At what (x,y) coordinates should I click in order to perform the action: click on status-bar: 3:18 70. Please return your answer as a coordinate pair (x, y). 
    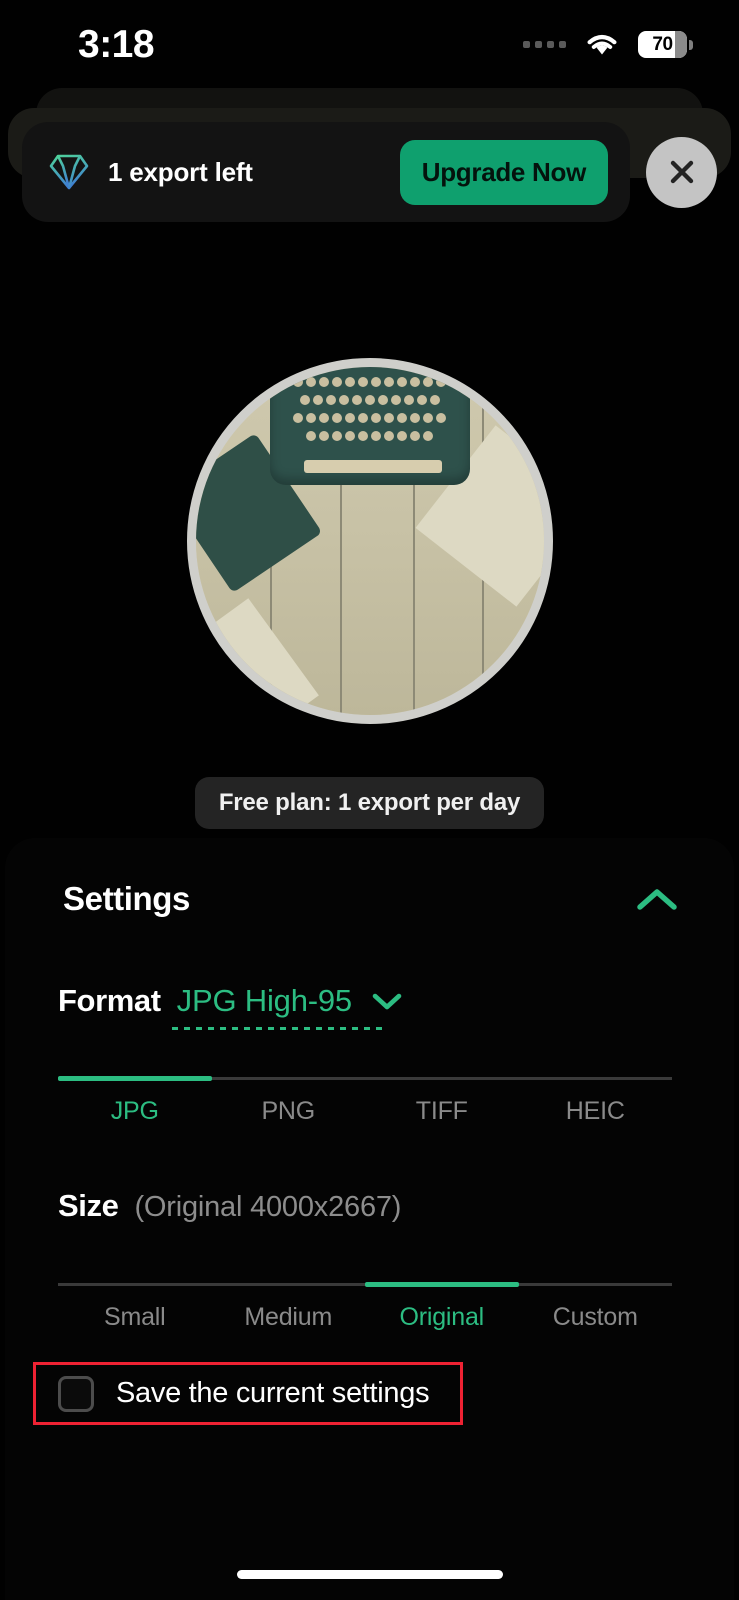
    Looking at the image, I should click on (369, 44).